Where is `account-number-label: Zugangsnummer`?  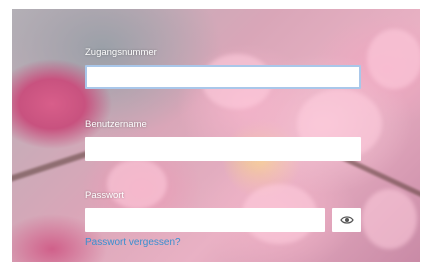 account-number-label: Zugangsnummer is located at coordinates (121, 52).